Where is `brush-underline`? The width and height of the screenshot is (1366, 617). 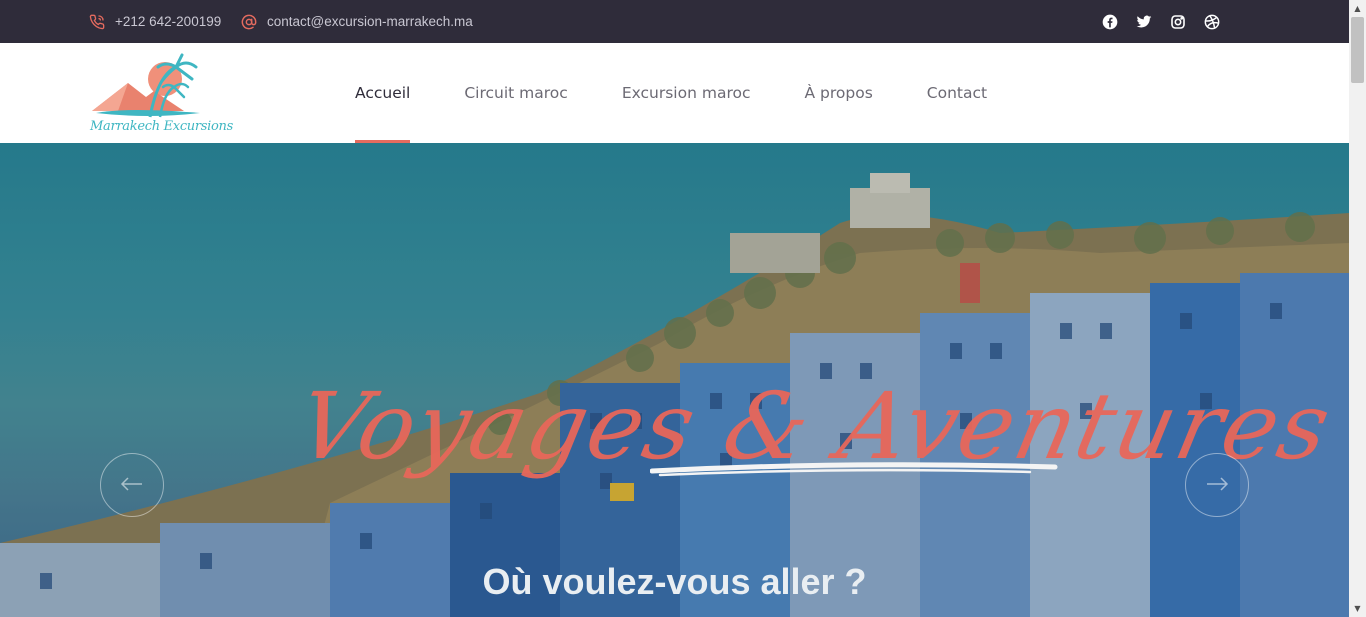 brush-underline is located at coordinates (854, 469).